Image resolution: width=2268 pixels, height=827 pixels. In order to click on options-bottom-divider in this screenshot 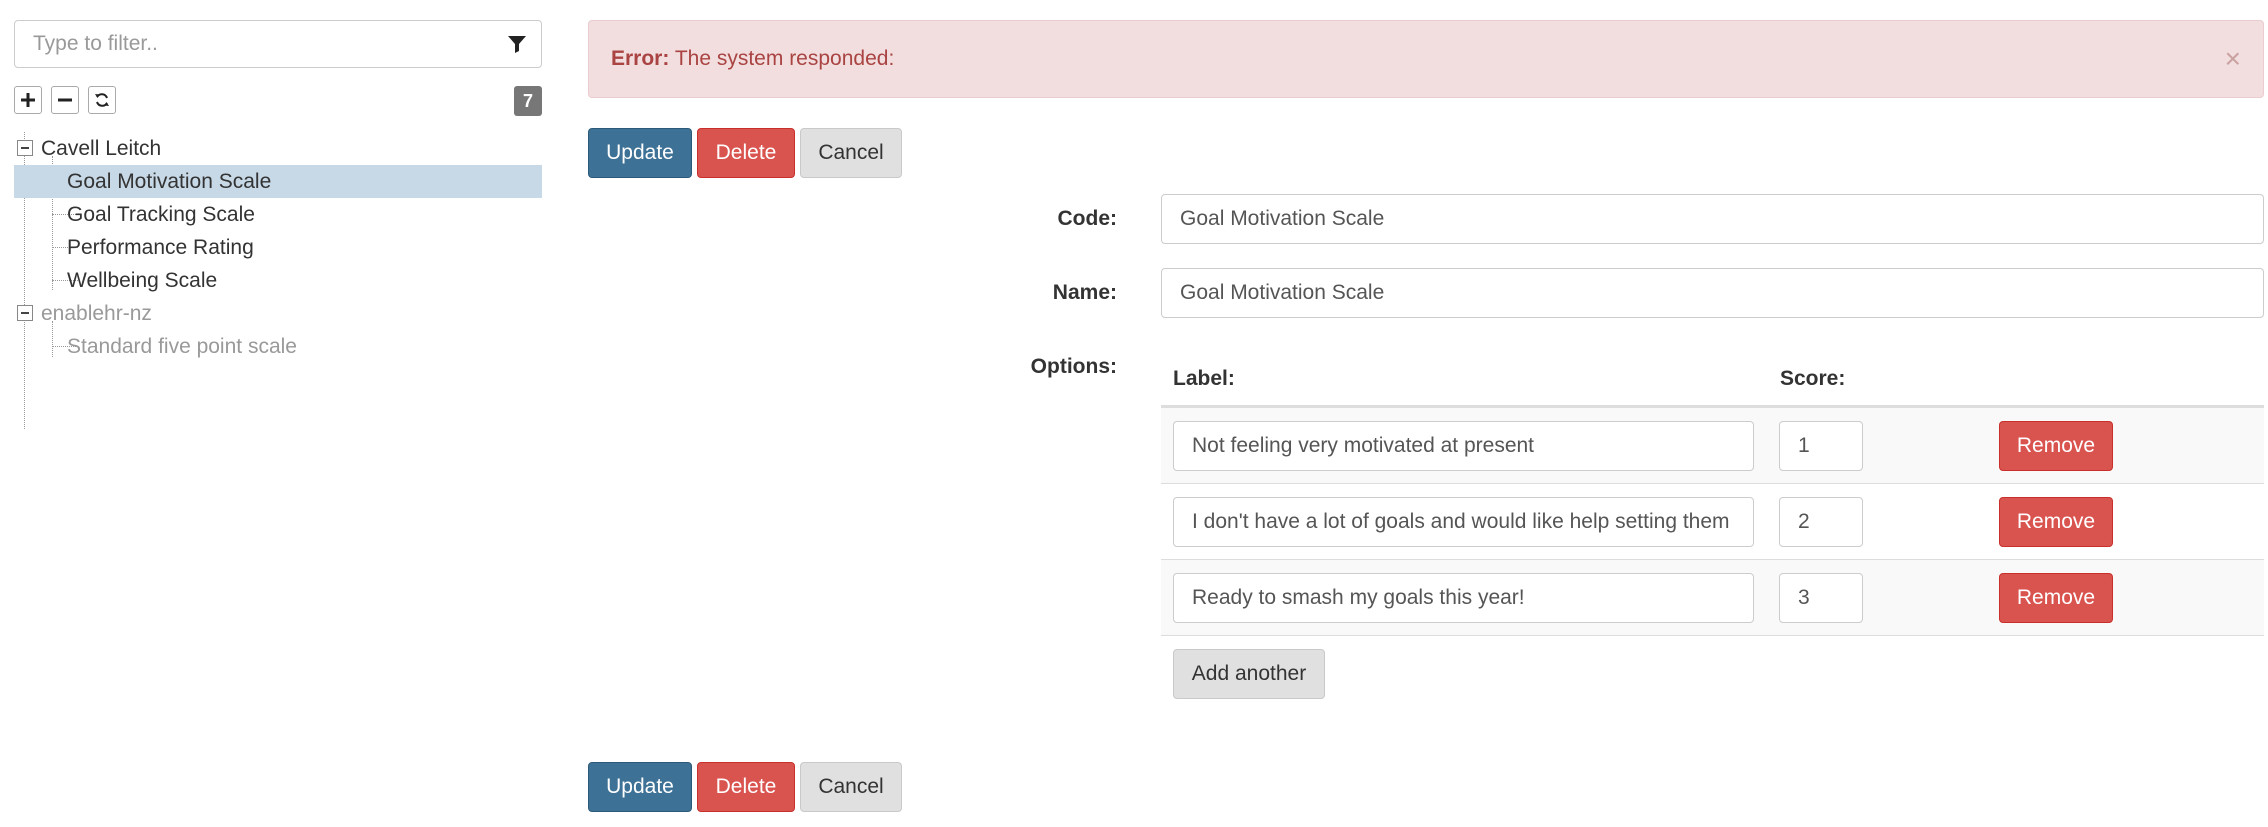, I will do `click(1712, 635)`.